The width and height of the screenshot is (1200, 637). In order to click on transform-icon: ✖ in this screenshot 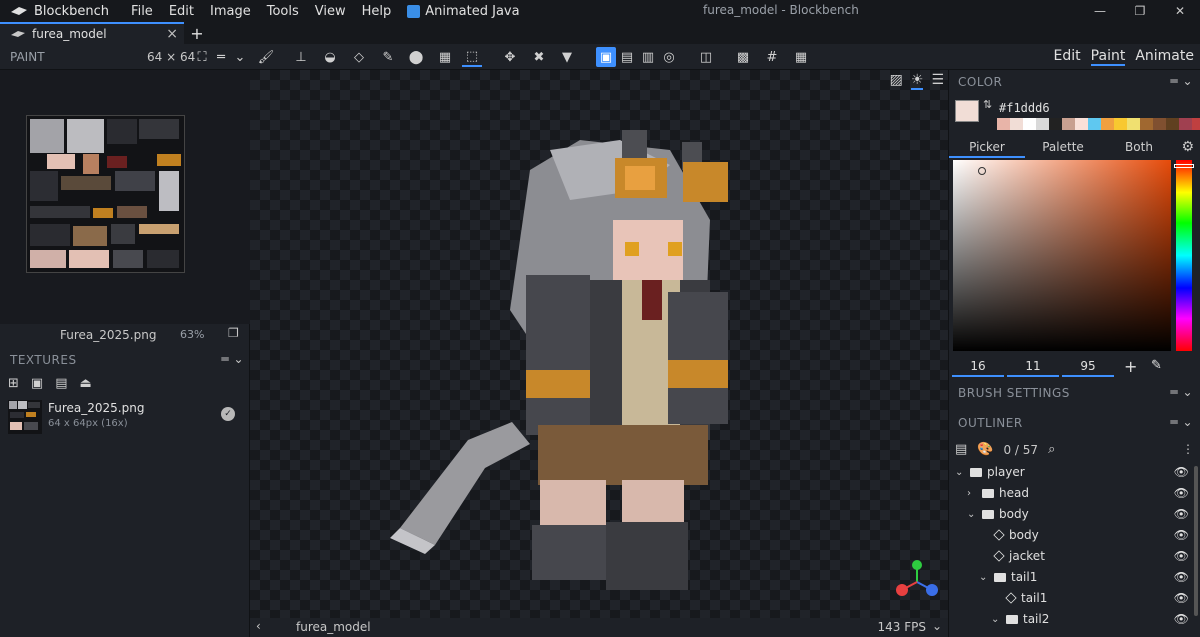, I will do `click(539, 57)`.